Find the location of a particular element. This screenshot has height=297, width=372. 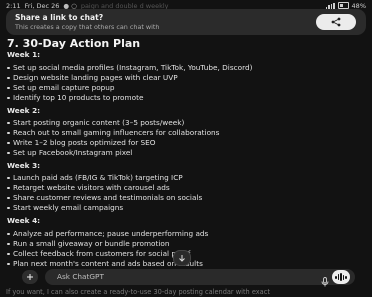

arrow-down-icon is located at coordinates (182, 258).